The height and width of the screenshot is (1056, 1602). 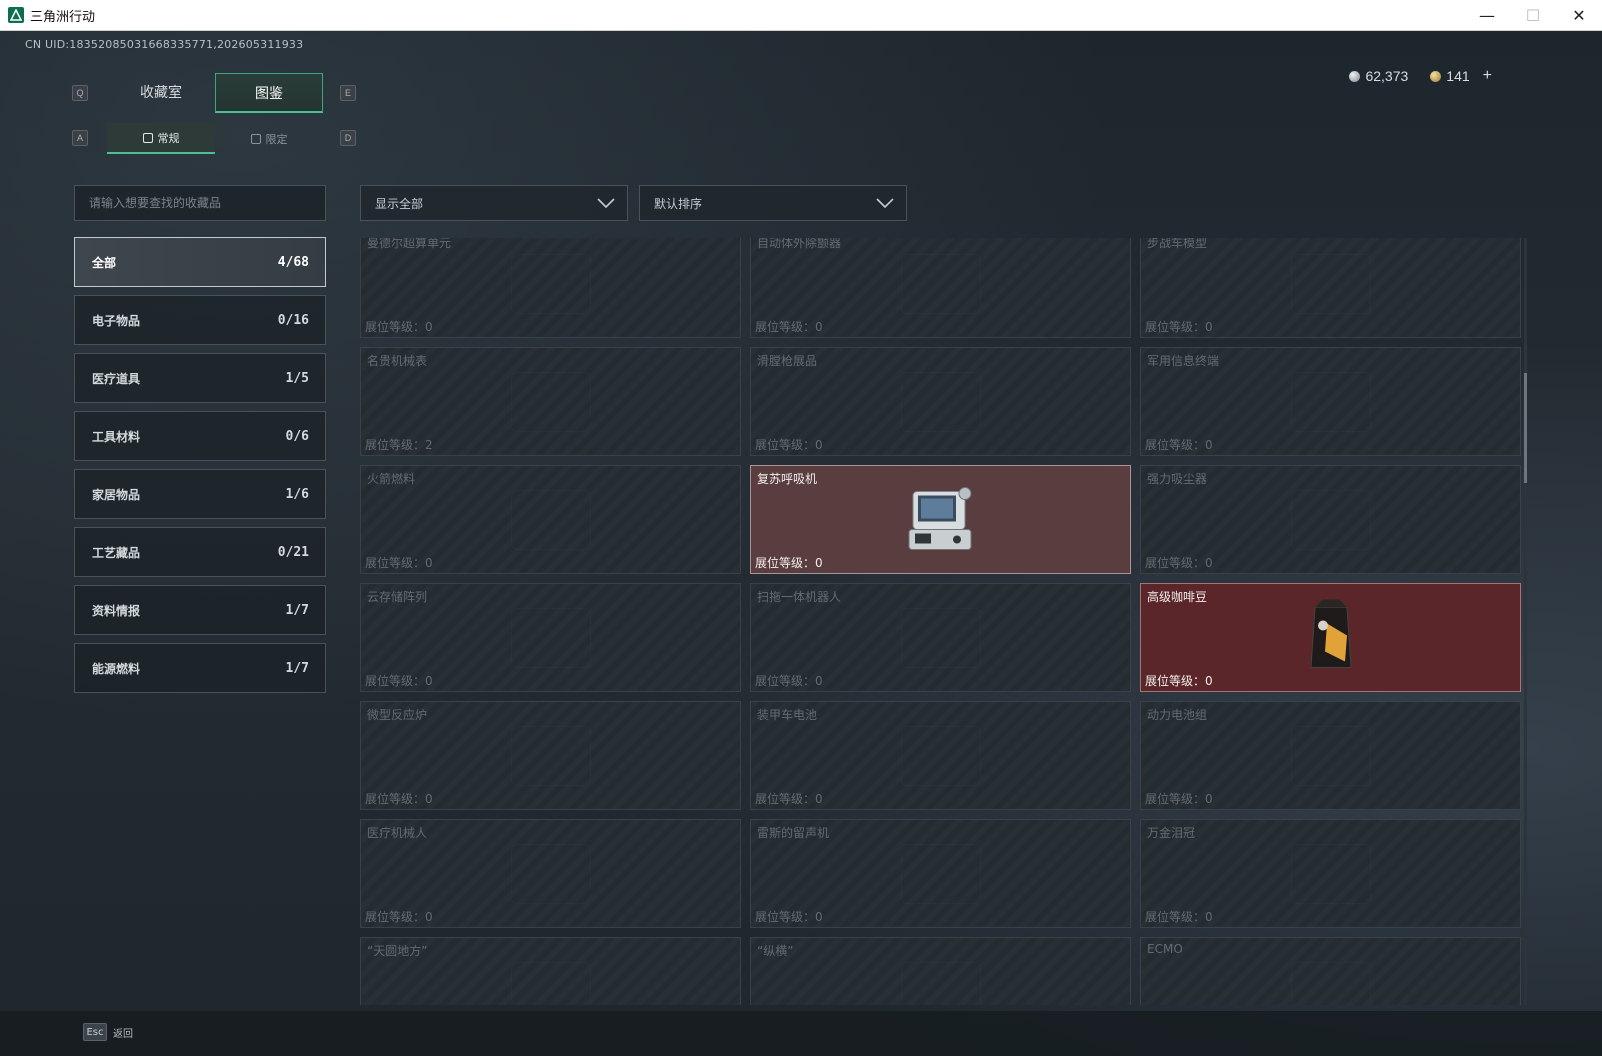 I want to click on gold-coin-icon, so click(x=1436, y=76).